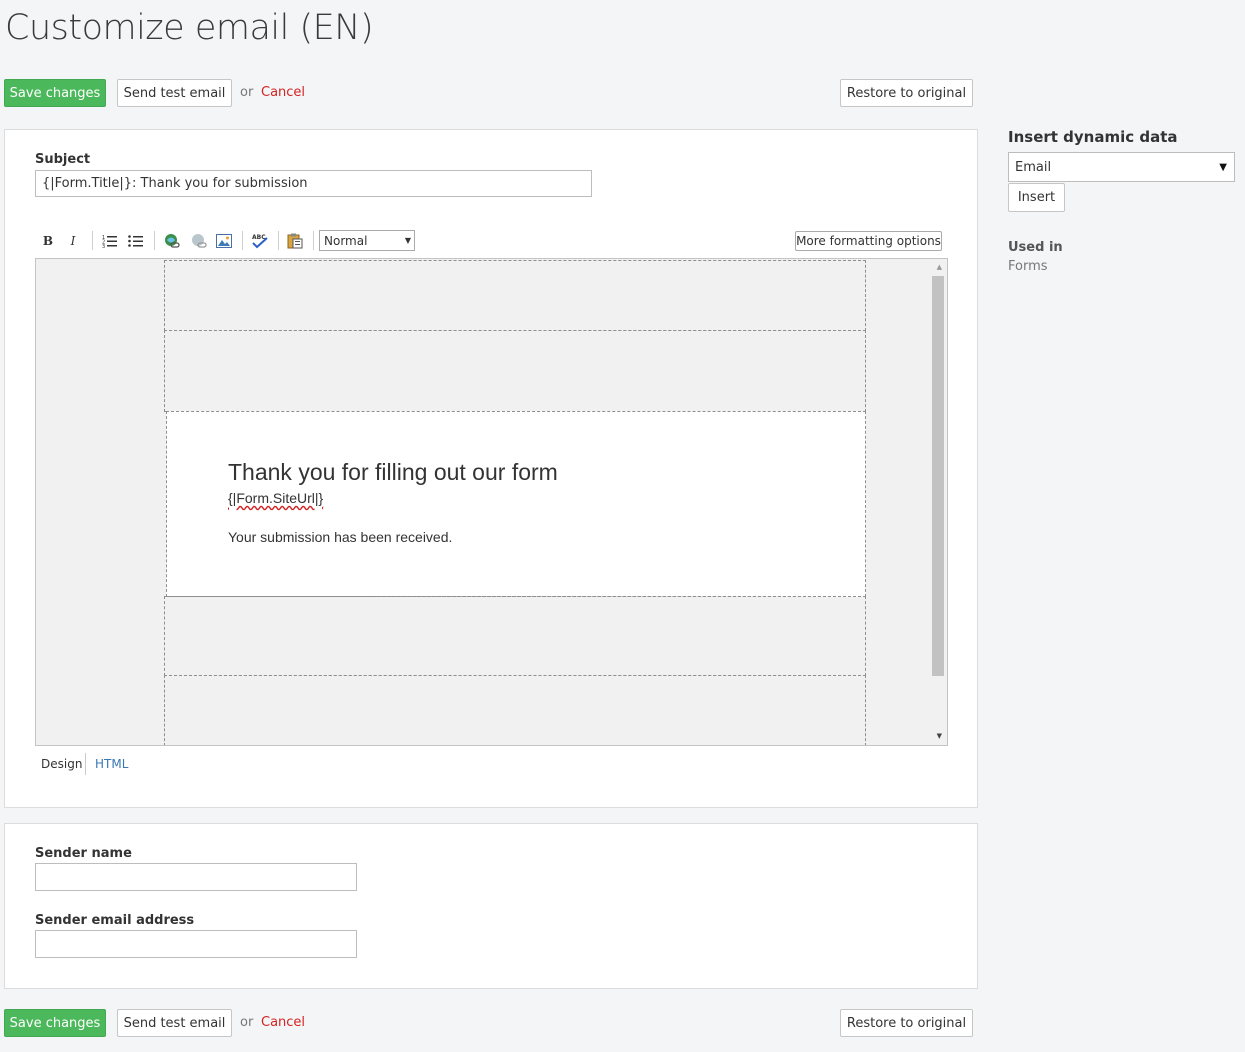  What do you see at coordinates (115, 920) in the screenshot?
I see `sender-email-label: Sender email address` at bounding box center [115, 920].